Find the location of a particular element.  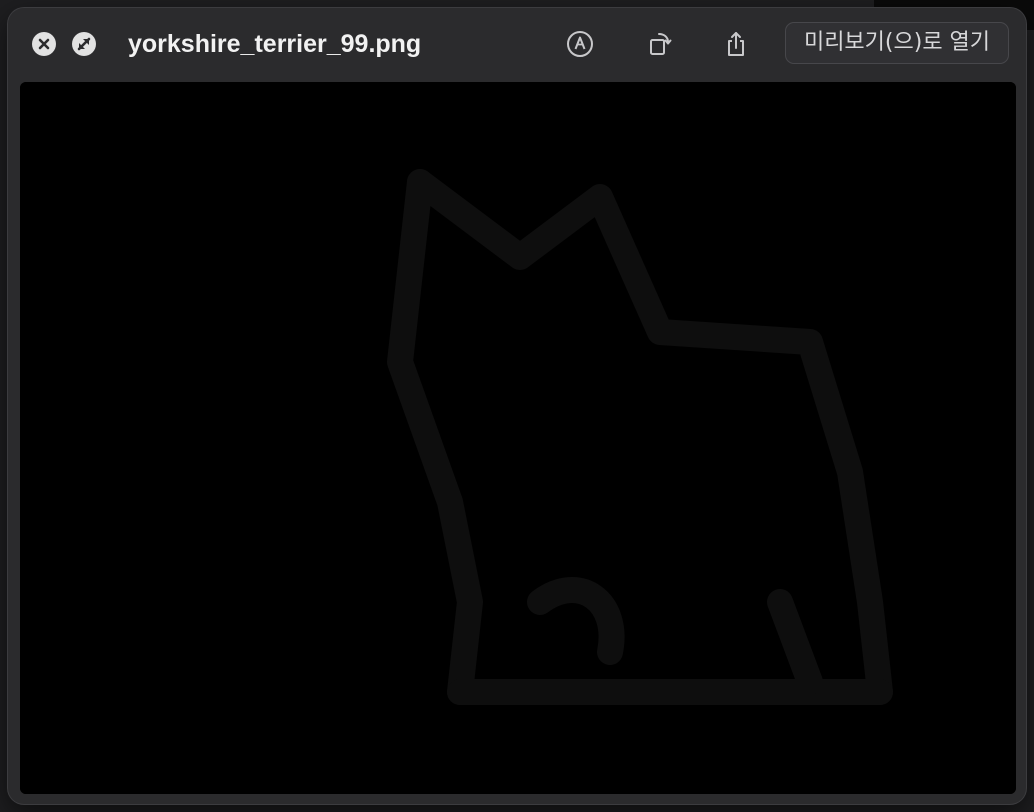

markup-pen-icon is located at coordinates (580, 44).